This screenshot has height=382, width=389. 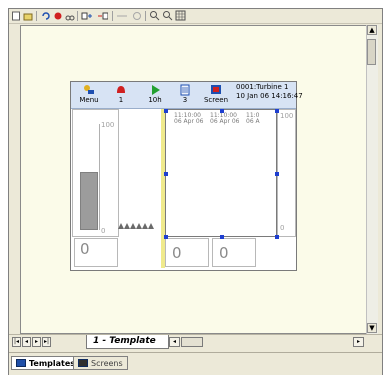 What do you see at coordinates (46, 342) in the screenshot?
I see `last-sheet-button: ▸|` at bounding box center [46, 342].